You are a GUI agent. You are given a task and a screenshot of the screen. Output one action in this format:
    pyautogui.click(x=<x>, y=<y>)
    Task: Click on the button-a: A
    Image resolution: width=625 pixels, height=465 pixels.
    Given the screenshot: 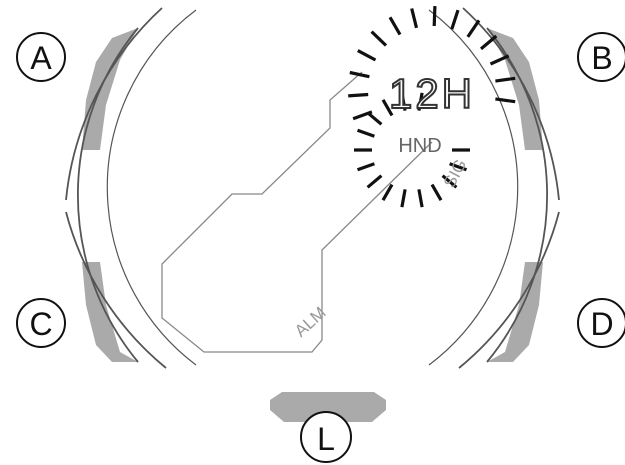 What is the action you would take?
    pyautogui.click(x=41, y=57)
    